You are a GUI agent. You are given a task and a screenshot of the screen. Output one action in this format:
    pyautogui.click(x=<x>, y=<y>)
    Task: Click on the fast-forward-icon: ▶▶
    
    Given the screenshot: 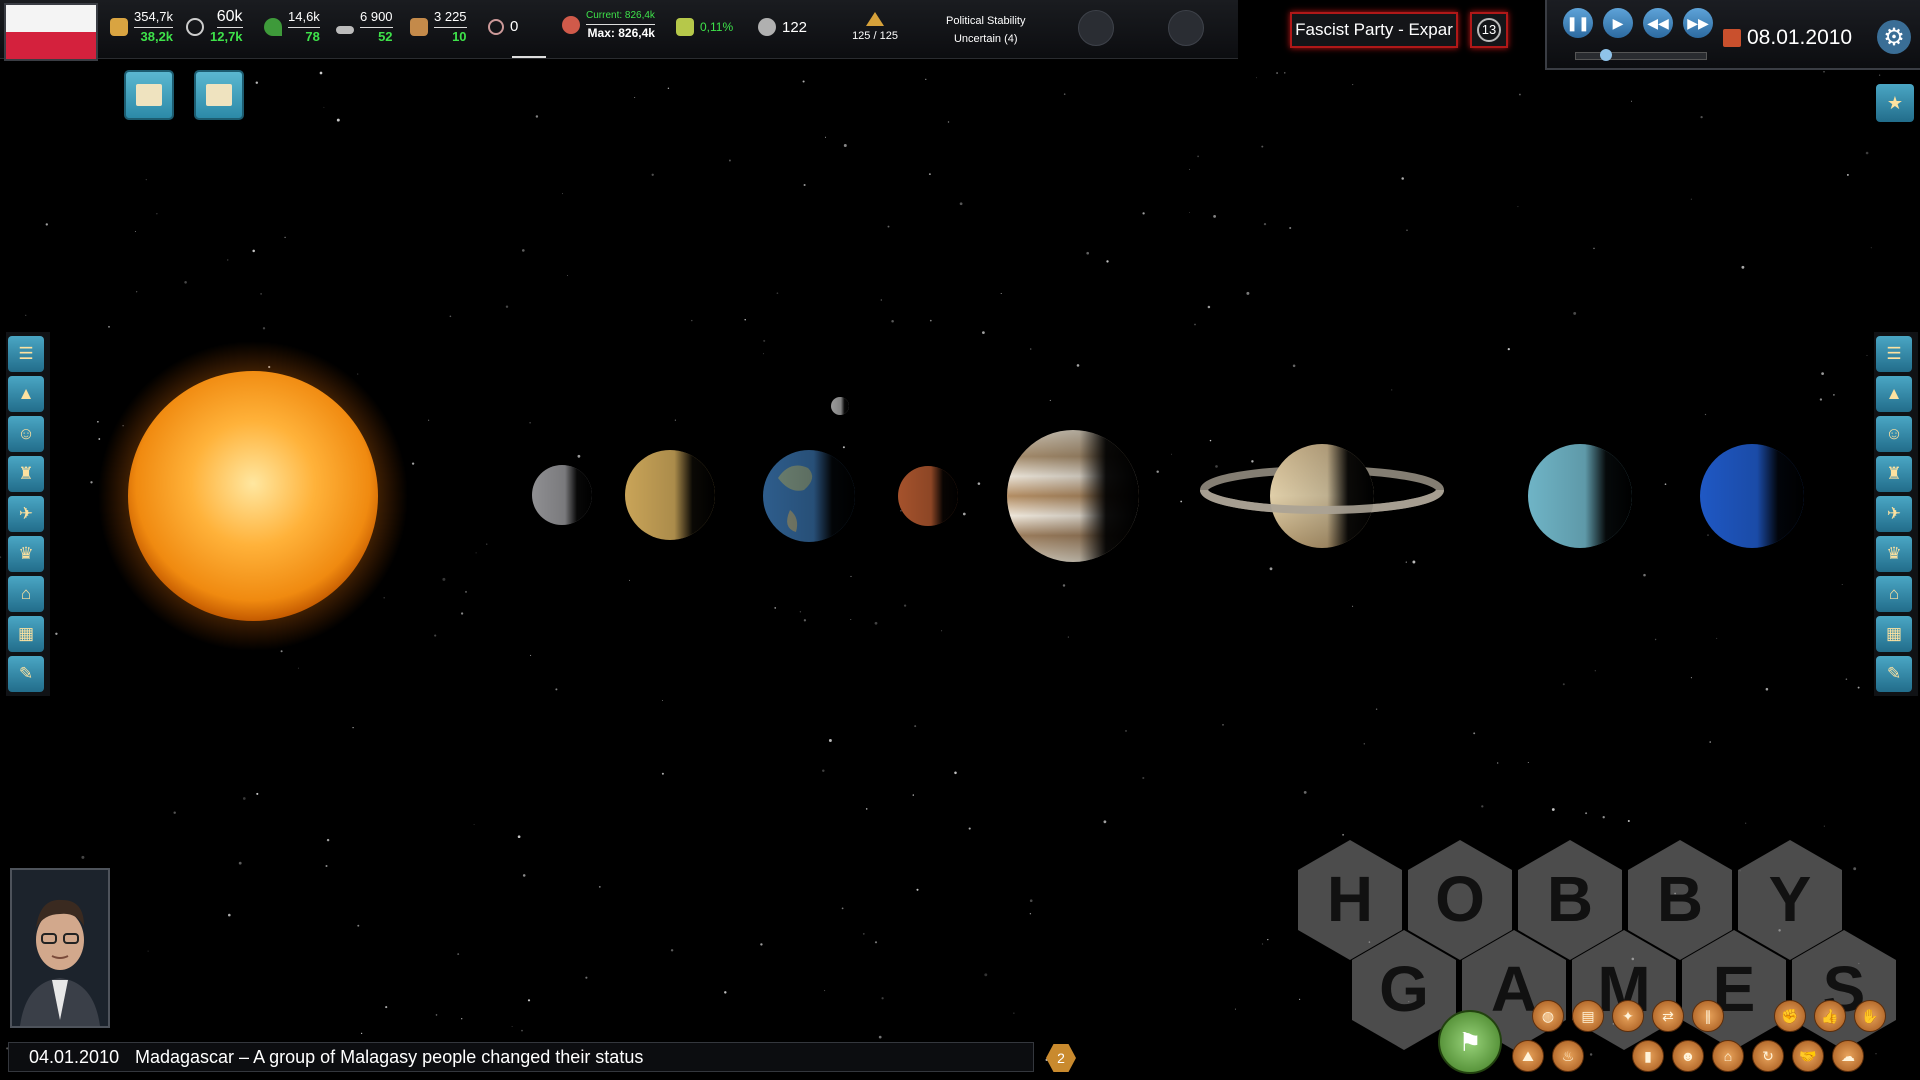 What is the action you would take?
    pyautogui.click(x=1698, y=23)
    